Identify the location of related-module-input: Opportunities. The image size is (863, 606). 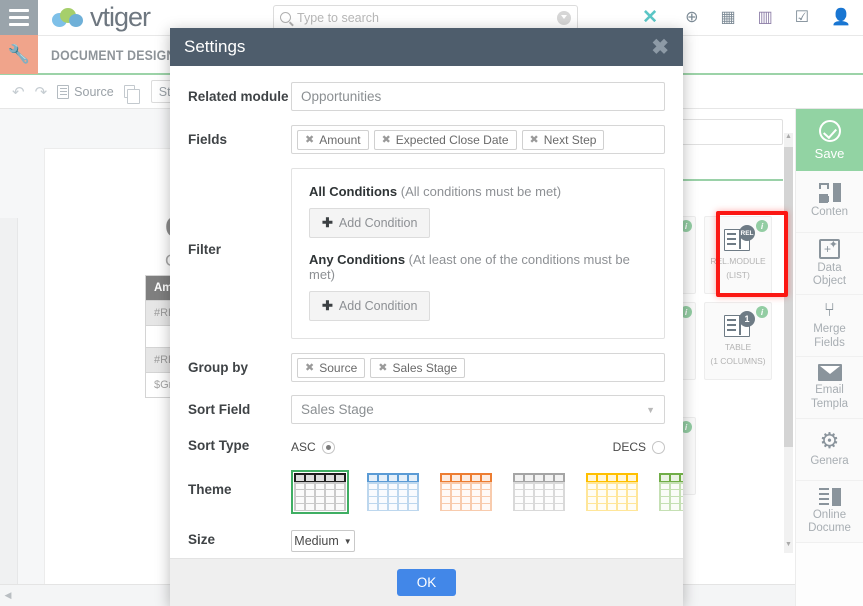
(478, 96).